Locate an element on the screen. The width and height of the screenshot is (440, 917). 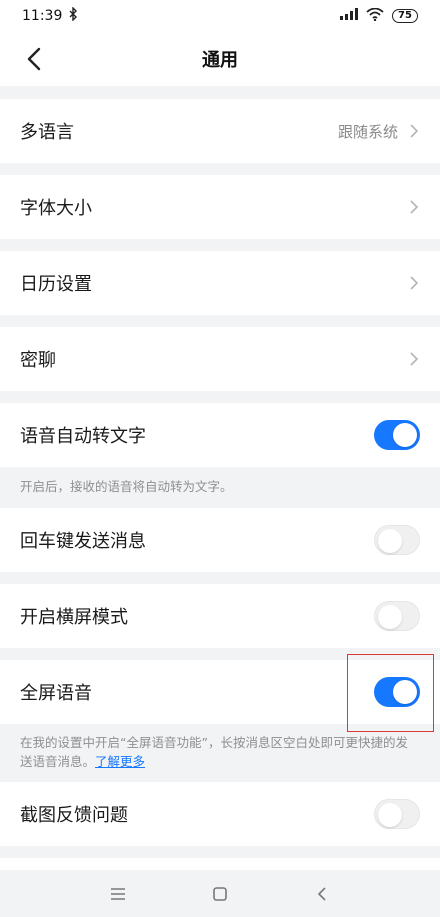
row-voice-to-text-label: 语音自动转文字 is located at coordinates (83, 436).